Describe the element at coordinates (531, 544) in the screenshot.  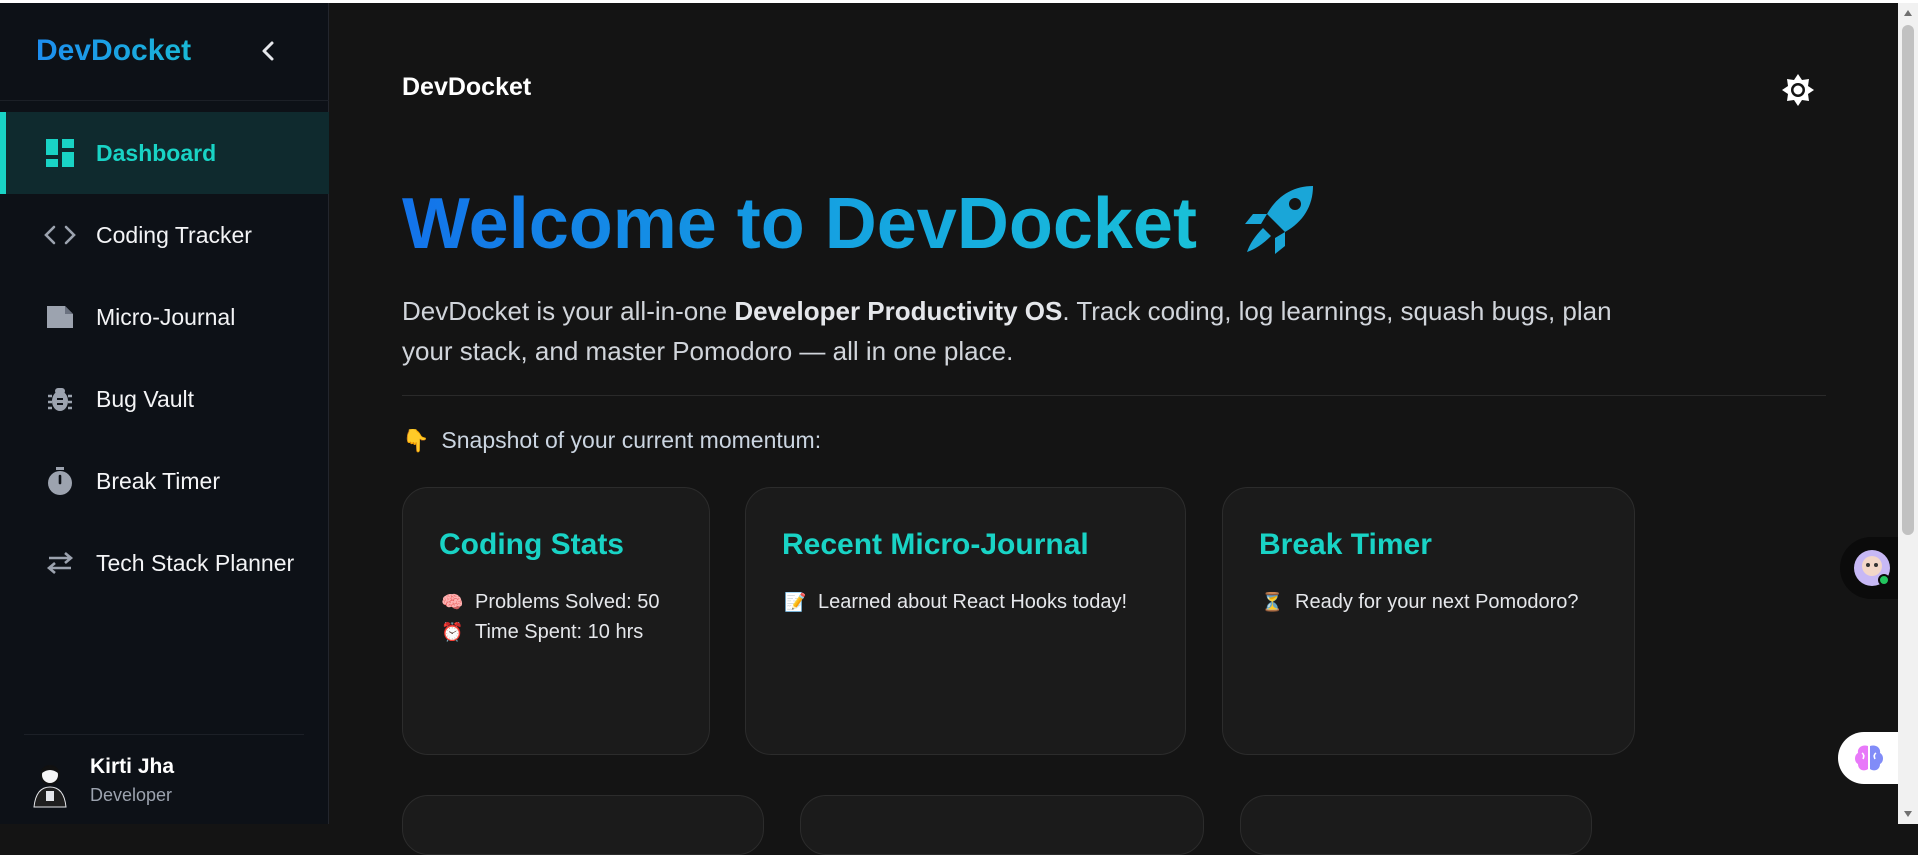
I see `card-title: Coding Stats` at that location.